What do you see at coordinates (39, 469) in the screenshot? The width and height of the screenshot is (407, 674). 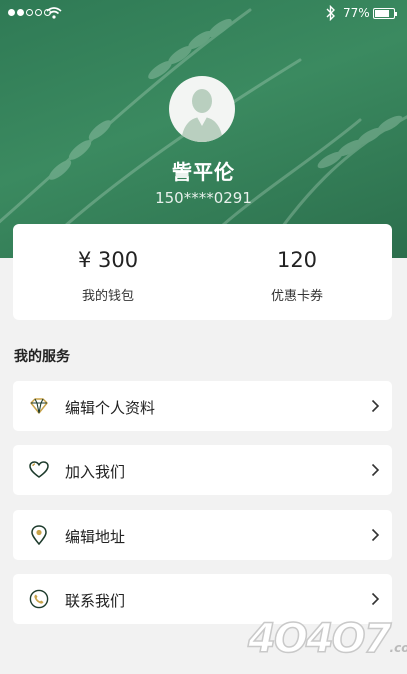 I see `heart-icon` at bounding box center [39, 469].